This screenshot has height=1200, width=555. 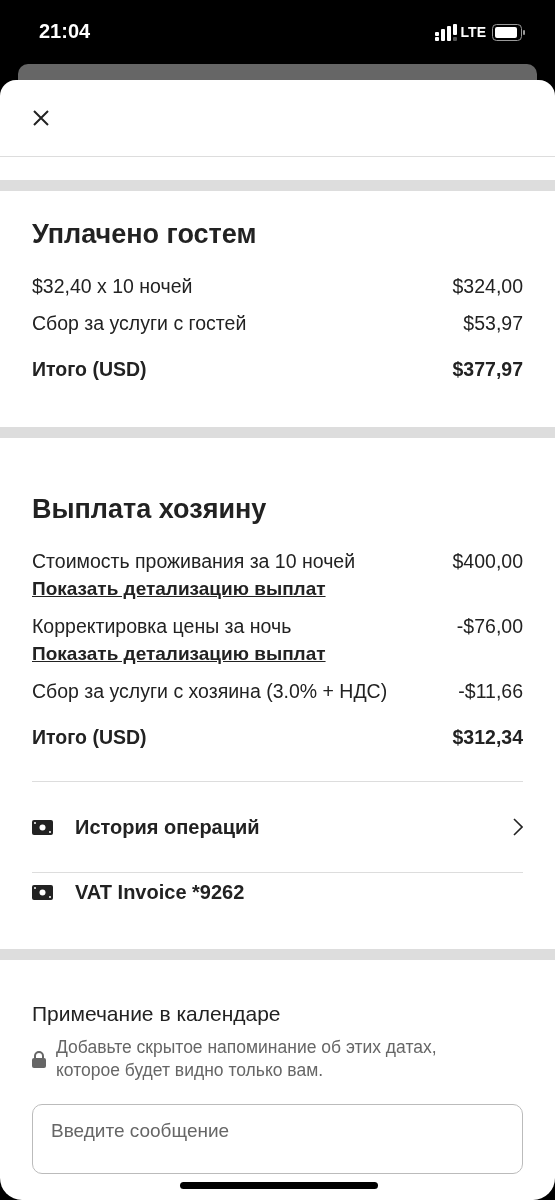 What do you see at coordinates (473, 32) in the screenshot?
I see `network-label: LTE` at bounding box center [473, 32].